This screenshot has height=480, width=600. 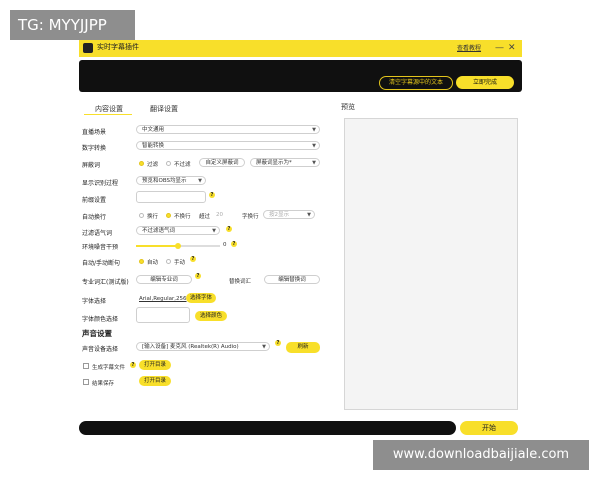 What do you see at coordinates (499, 48) in the screenshot?
I see `minimize-icon: —` at bounding box center [499, 48].